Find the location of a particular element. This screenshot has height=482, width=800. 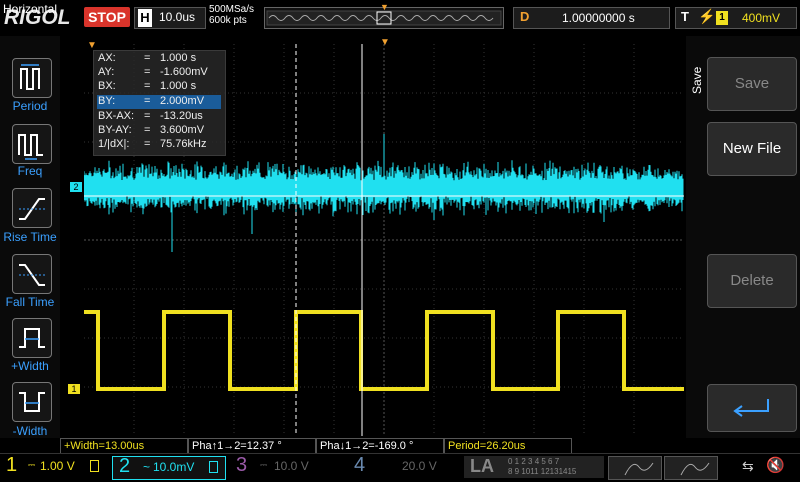

rise-time-button is located at coordinates (32, 208).